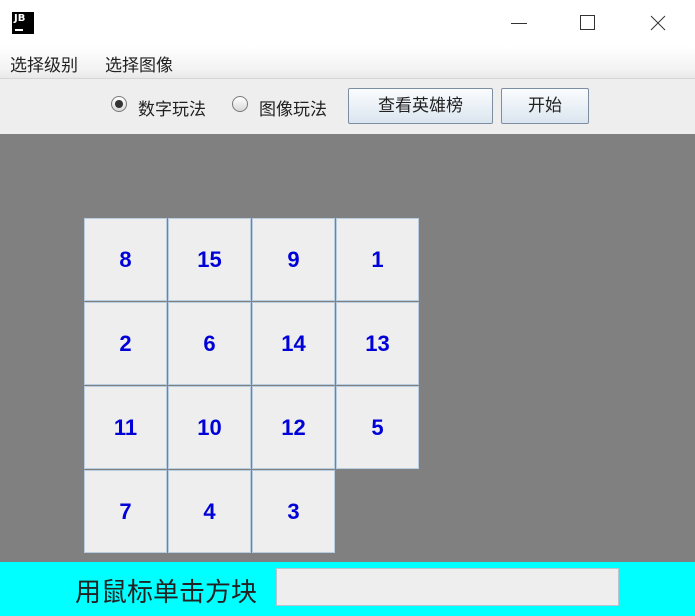  What do you see at coordinates (293, 511) in the screenshot?
I see `puzzle-tile: 3` at bounding box center [293, 511].